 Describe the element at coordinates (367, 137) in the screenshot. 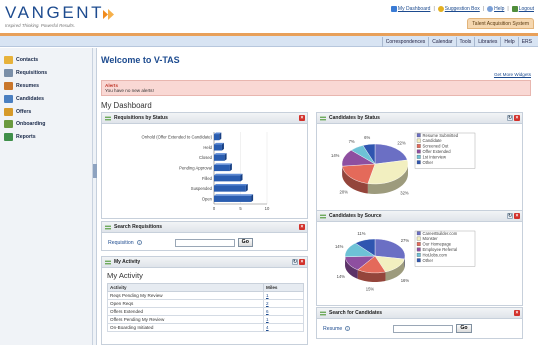

I see `pie-data-label: 6%` at that location.